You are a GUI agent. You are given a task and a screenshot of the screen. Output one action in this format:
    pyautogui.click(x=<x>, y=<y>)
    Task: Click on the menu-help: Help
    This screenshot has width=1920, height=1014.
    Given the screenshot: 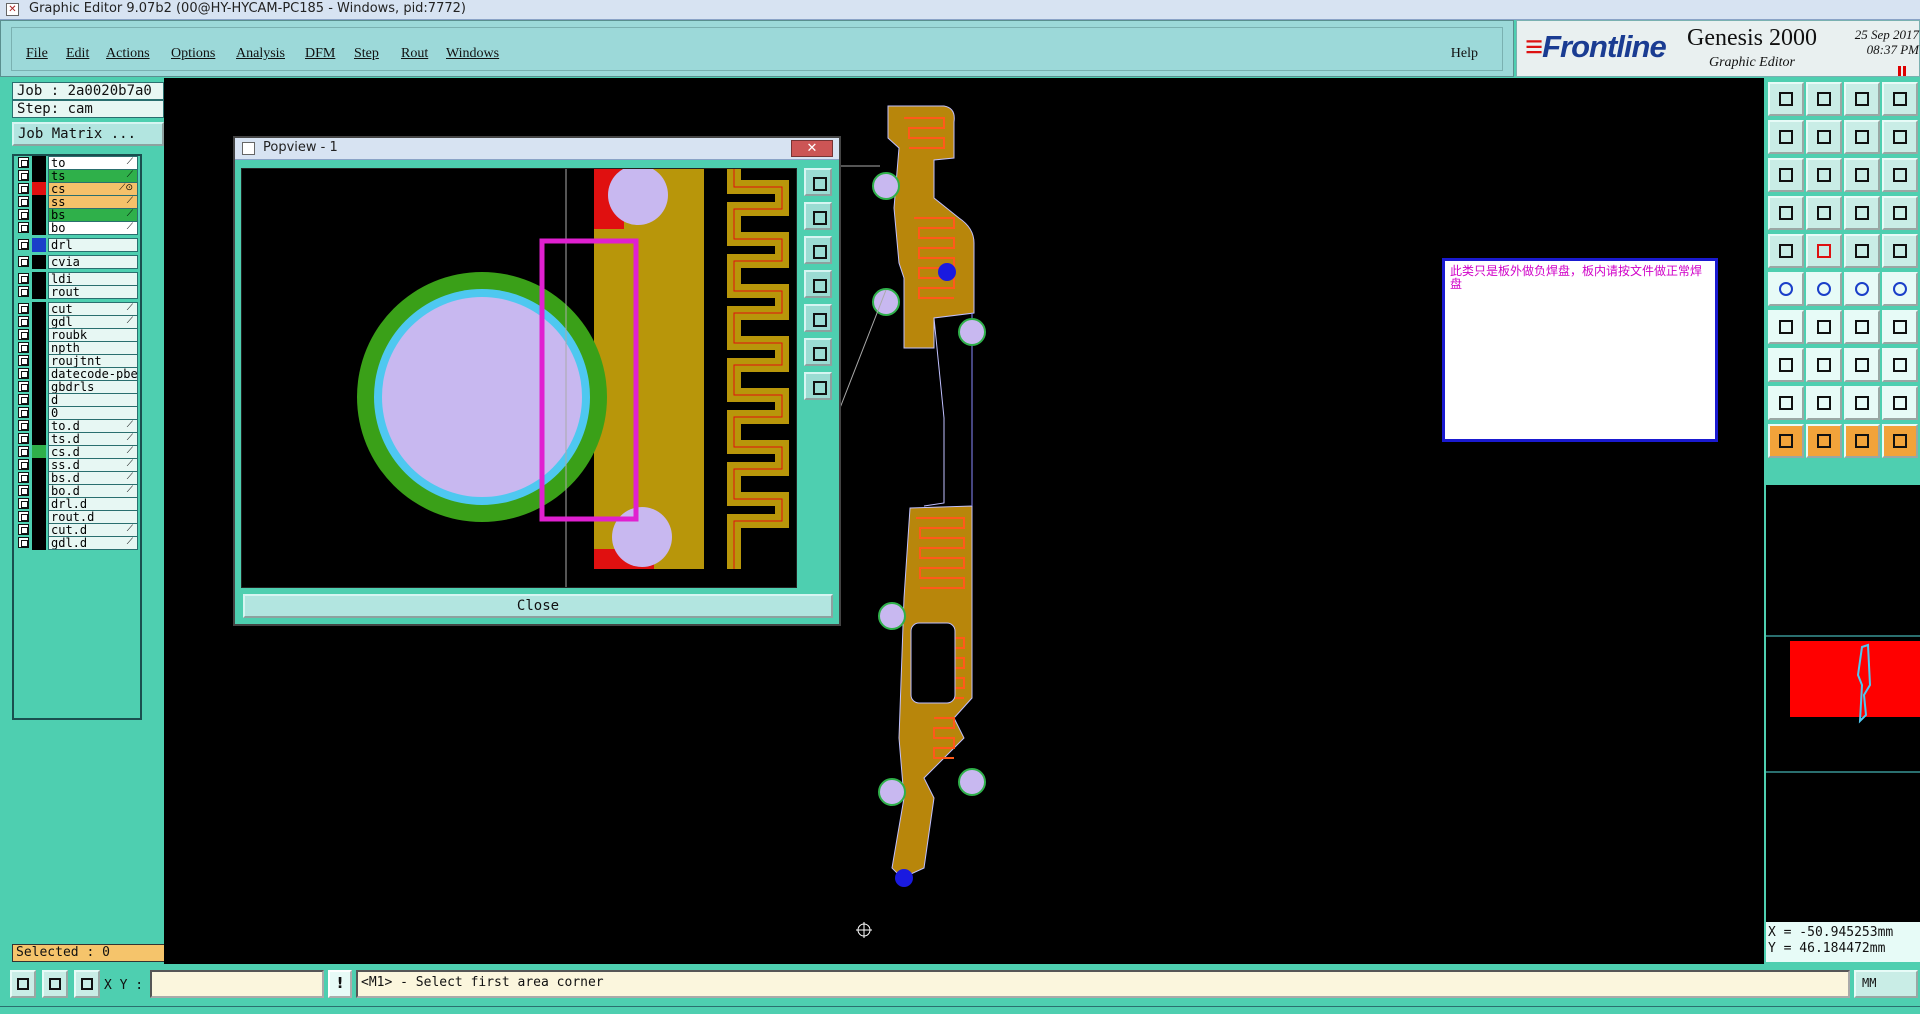 What is the action you would take?
    pyautogui.click(x=1464, y=54)
    